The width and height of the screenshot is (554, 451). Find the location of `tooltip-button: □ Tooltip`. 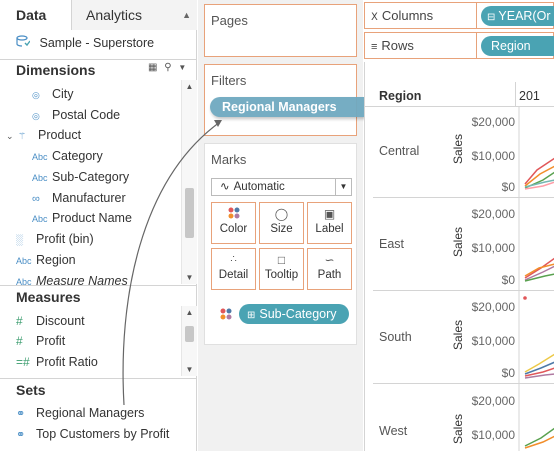

tooltip-button: □ Tooltip is located at coordinates (281, 269).